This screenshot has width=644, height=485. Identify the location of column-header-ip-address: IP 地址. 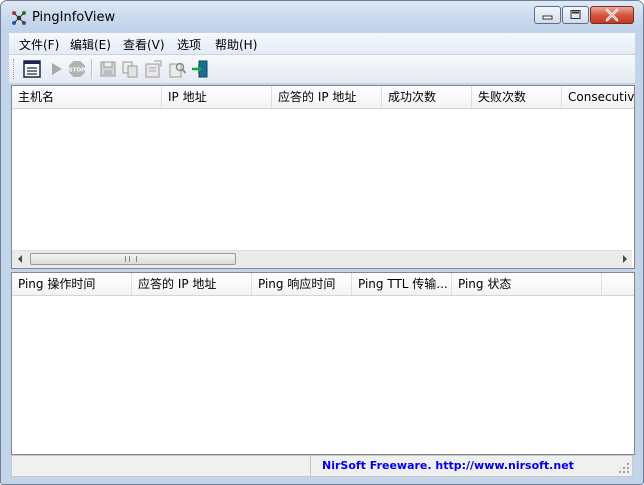
(217, 97).